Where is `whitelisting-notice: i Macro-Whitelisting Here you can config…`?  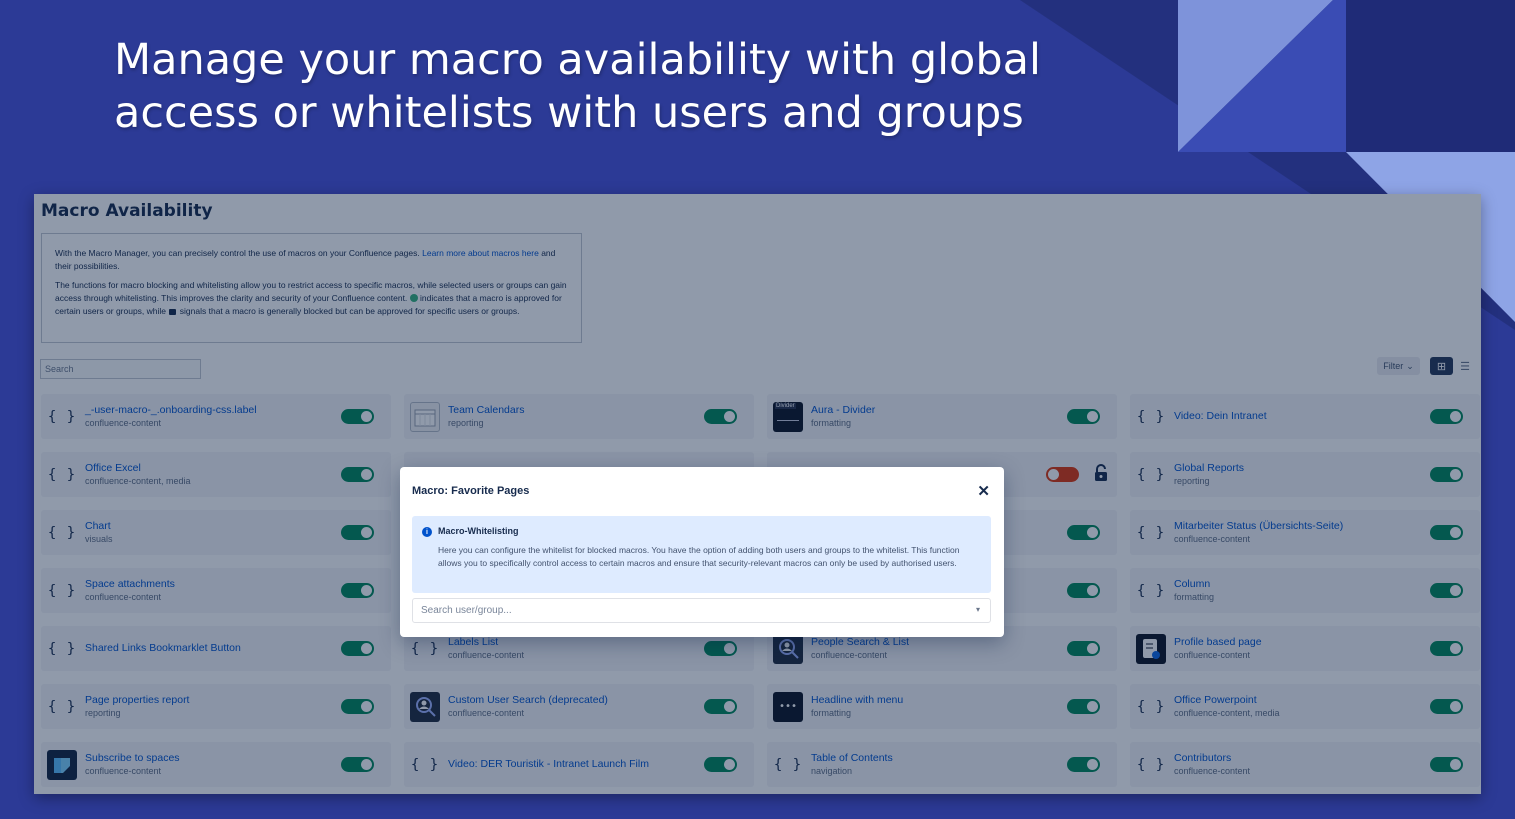 whitelisting-notice: i Macro-Whitelisting Here you can config… is located at coordinates (701, 554).